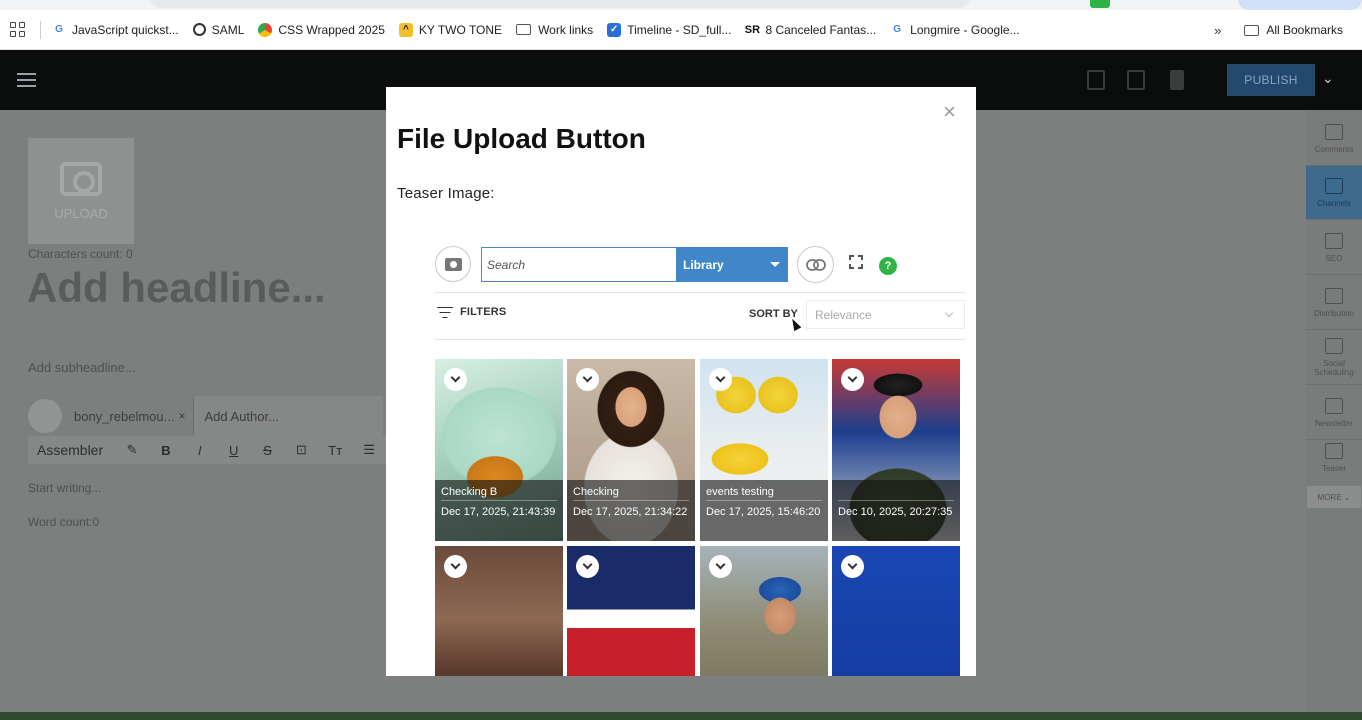  Describe the element at coordinates (560, 4) in the screenshot. I see `address-bar` at that location.